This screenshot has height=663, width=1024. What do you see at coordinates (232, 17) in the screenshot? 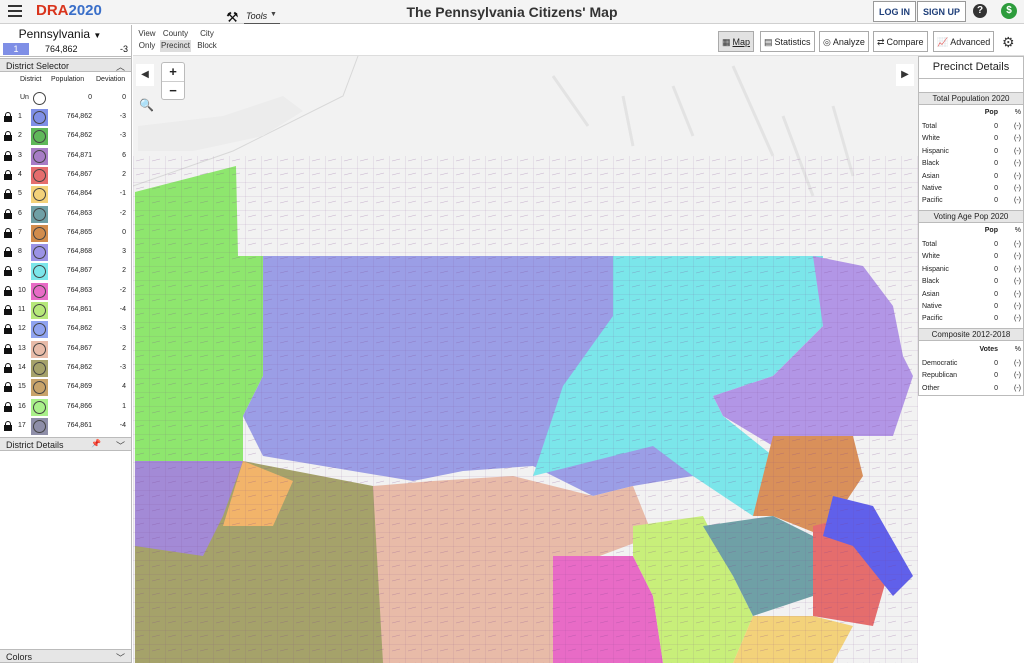
I see `tools-icon: ⚒` at bounding box center [232, 17].